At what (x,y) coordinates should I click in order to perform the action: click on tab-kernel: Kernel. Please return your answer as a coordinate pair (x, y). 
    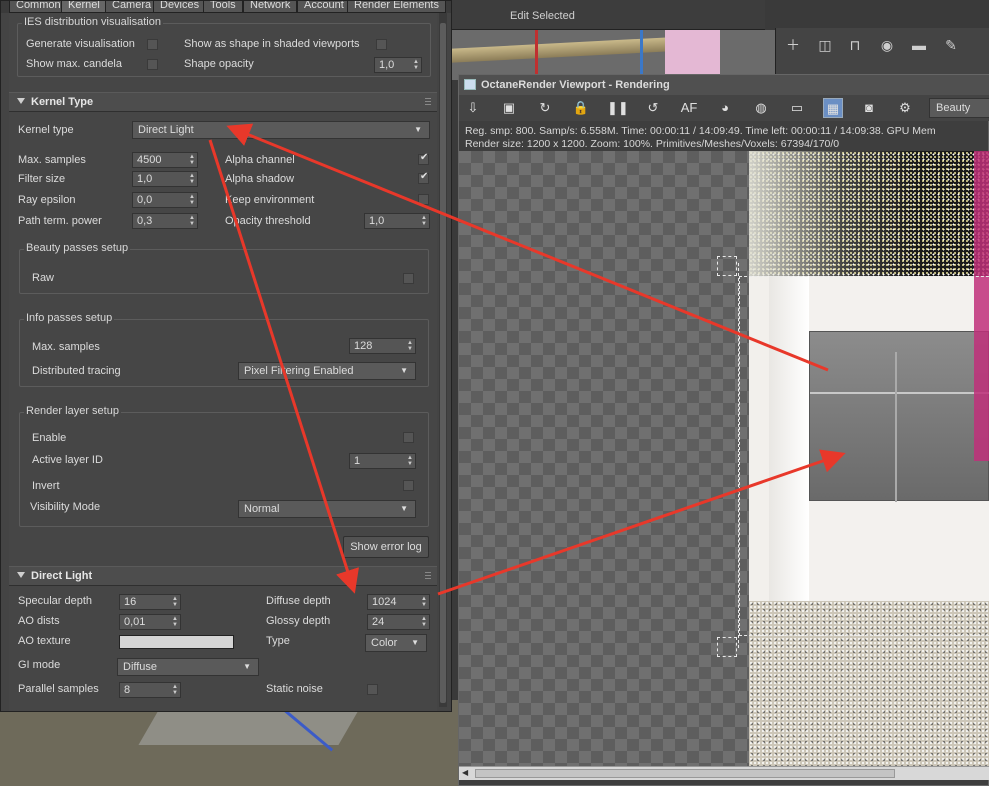
    Looking at the image, I should click on (84, 7).